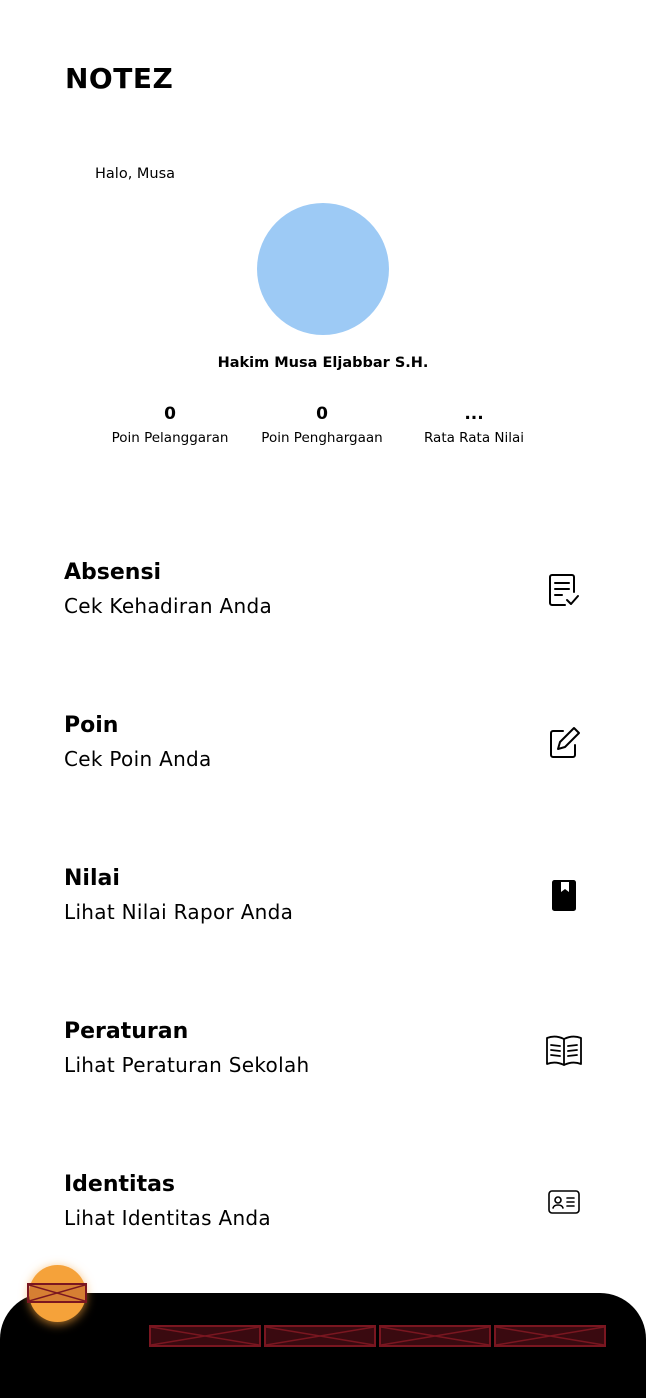 This screenshot has height=1398, width=646. Describe the element at coordinates (170, 438) in the screenshot. I see `stat-label: Poin Pelanggaran` at that location.